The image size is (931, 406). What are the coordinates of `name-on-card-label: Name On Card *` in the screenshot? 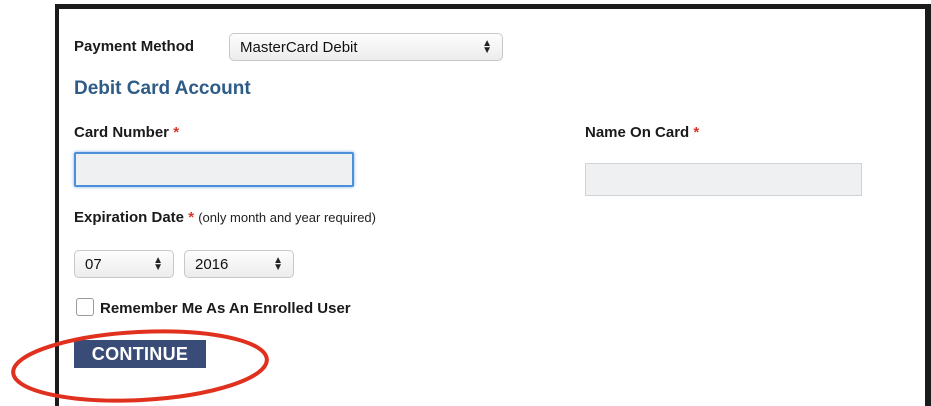 It's located at (642, 132).